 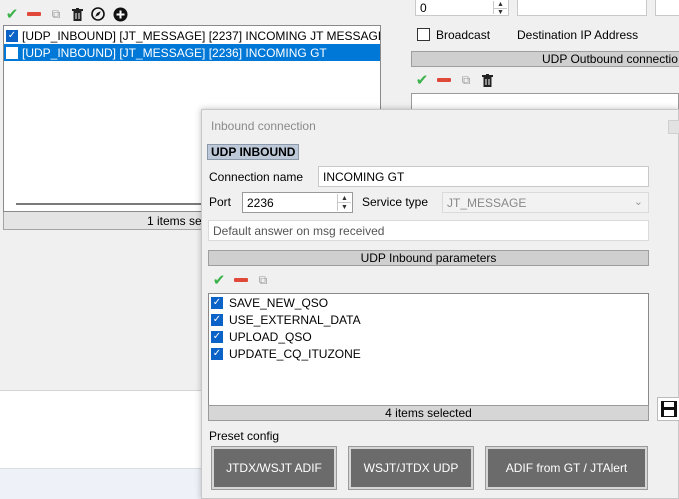 I want to click on preset-jtdx-wsjt-adif-button: JTDX/WSJT ADIF, so click(x=274, y=468).